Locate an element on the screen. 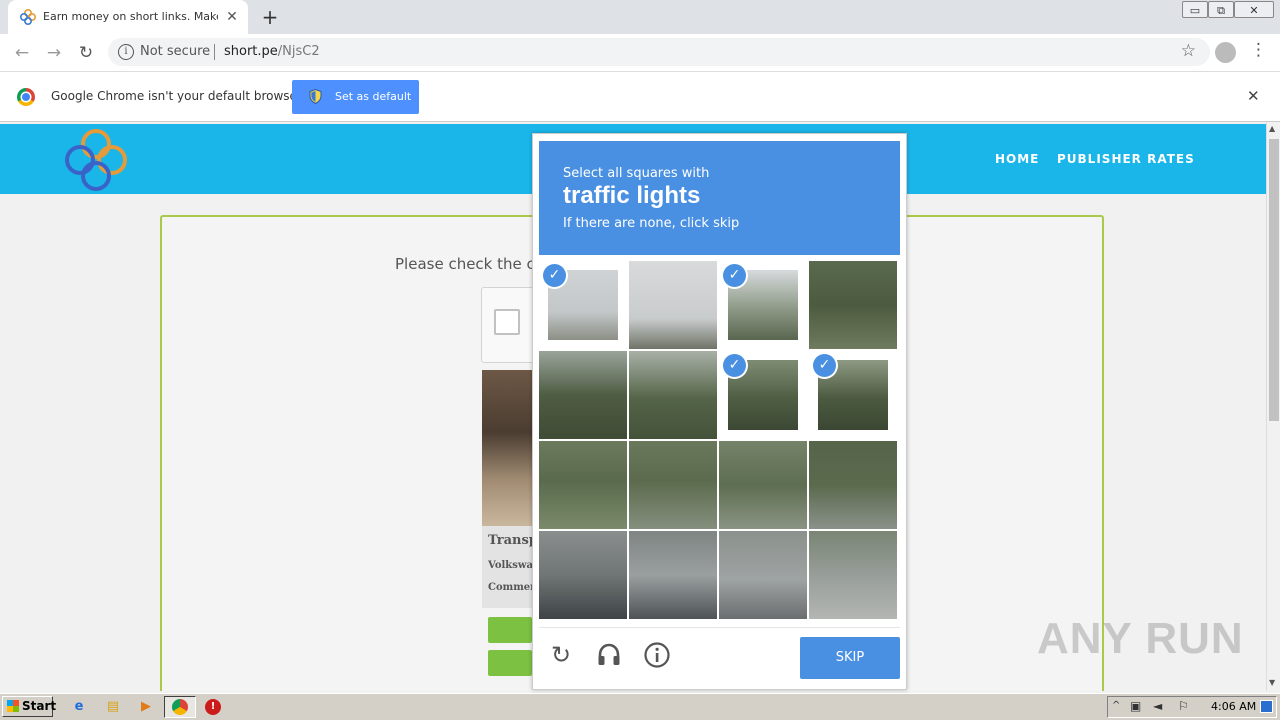  chrome-logo-icon is located at coordinates (26, 97).